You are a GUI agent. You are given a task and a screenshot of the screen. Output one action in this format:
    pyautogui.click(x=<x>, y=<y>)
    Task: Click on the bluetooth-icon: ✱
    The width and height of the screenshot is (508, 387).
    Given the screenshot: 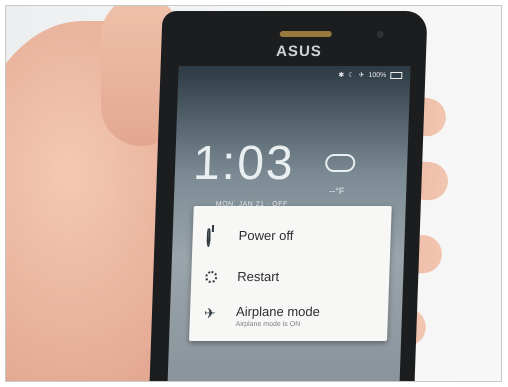 What is the action you would take?
    pyautogui.click(x=341, y=75)
    